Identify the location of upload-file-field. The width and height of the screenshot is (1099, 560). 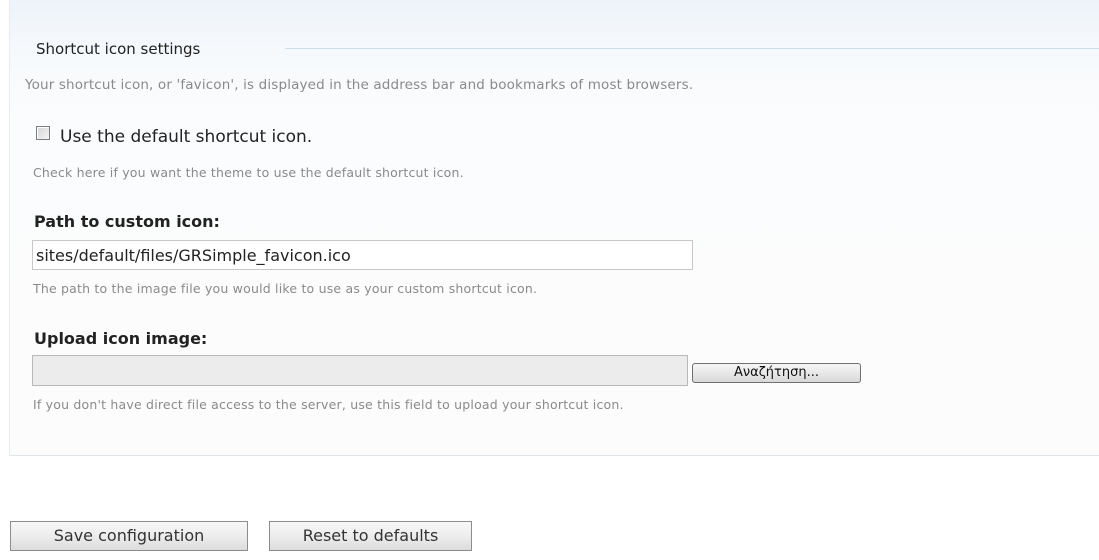
(360, 370).